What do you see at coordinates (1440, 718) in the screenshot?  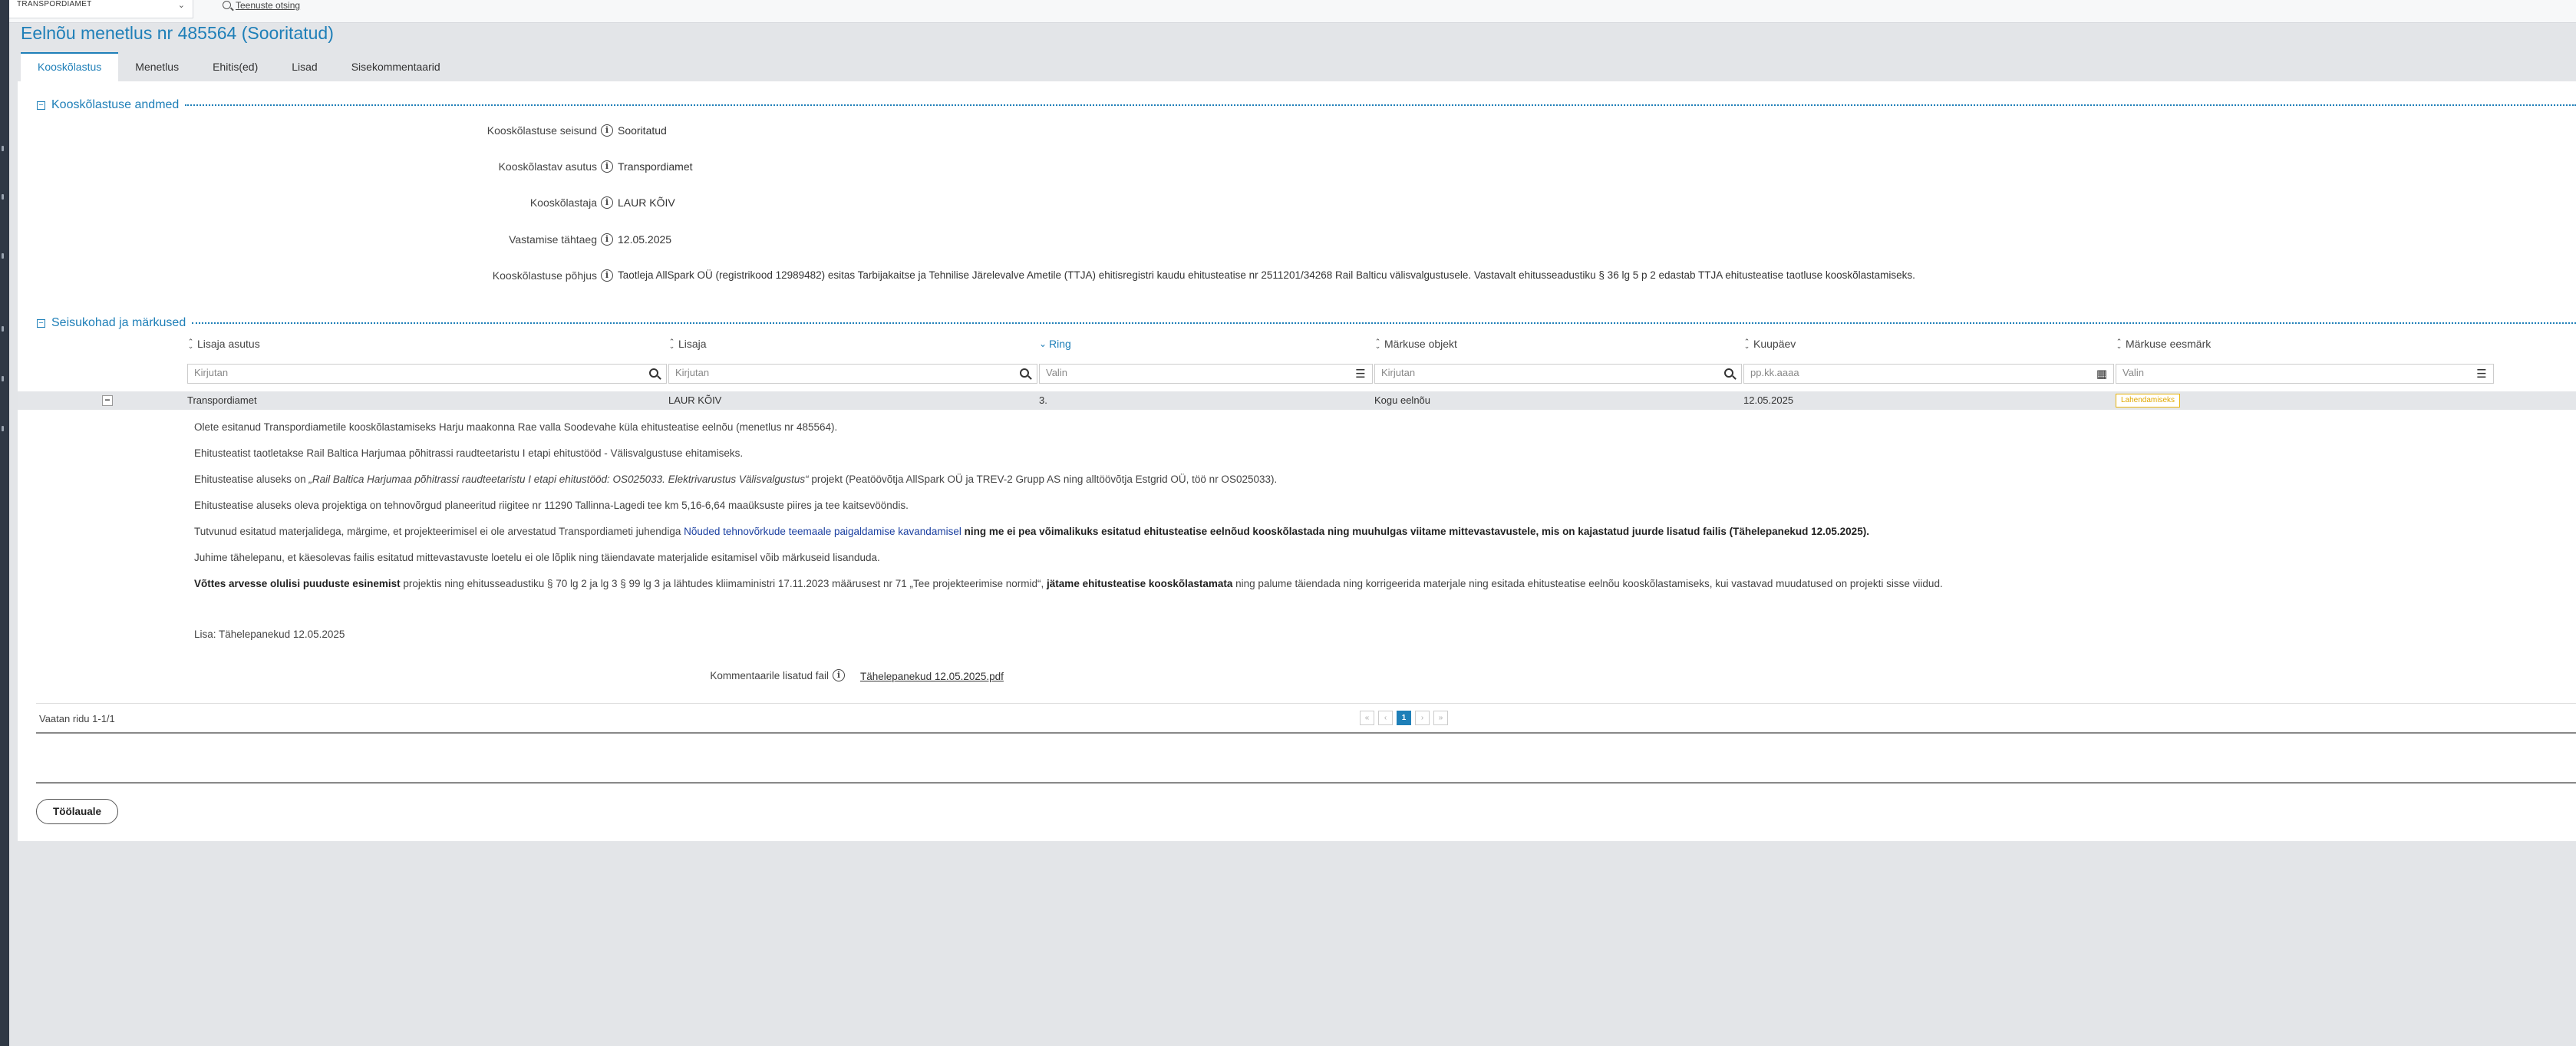 I see `last-page-button: »` at bounding box center [1440, 718].